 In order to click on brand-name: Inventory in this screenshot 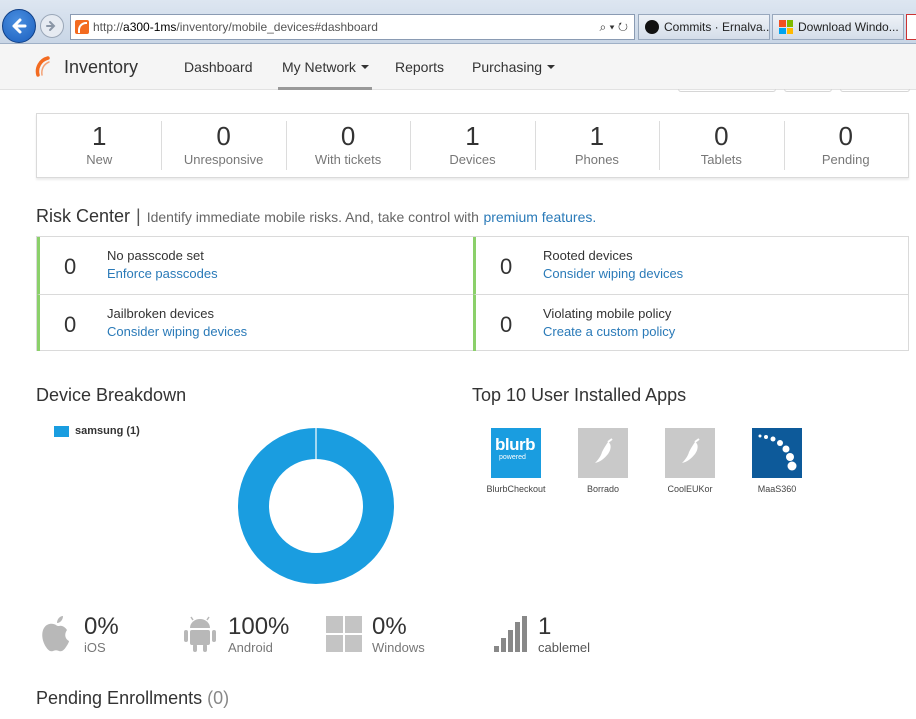, I will do `click(101, 66)`.